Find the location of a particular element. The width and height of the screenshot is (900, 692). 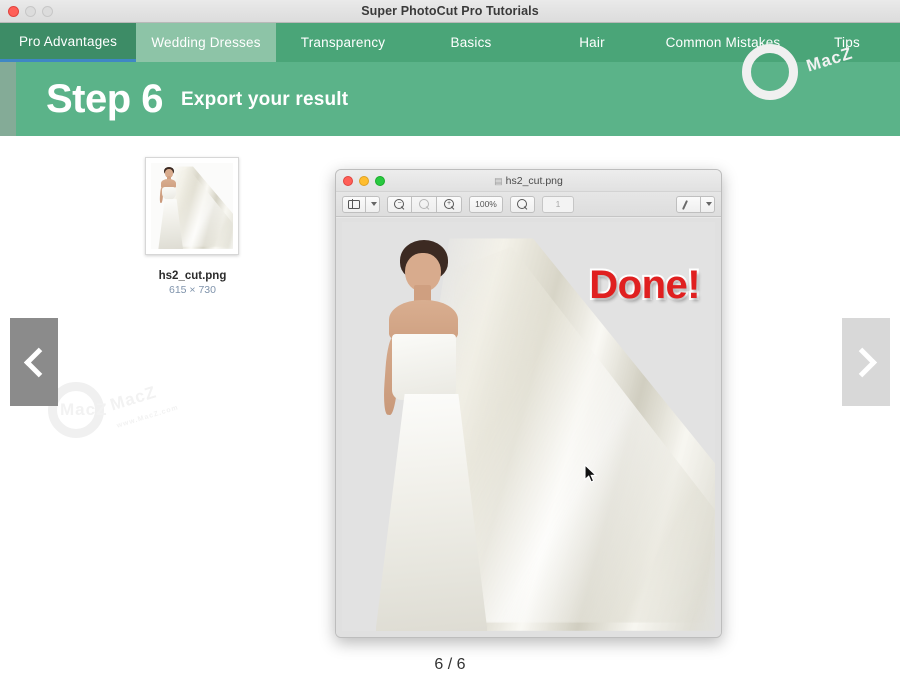

markup-button is located at coordinates (688, 204).